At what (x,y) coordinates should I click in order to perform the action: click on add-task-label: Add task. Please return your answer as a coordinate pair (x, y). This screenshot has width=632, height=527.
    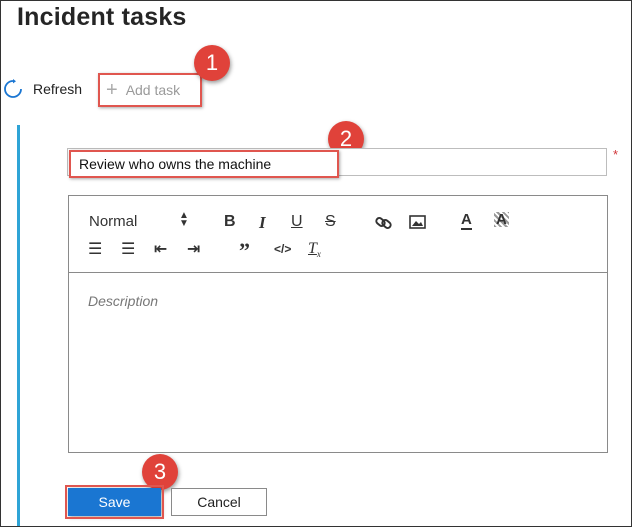
    Looking at the image, I should click on (153, 90).